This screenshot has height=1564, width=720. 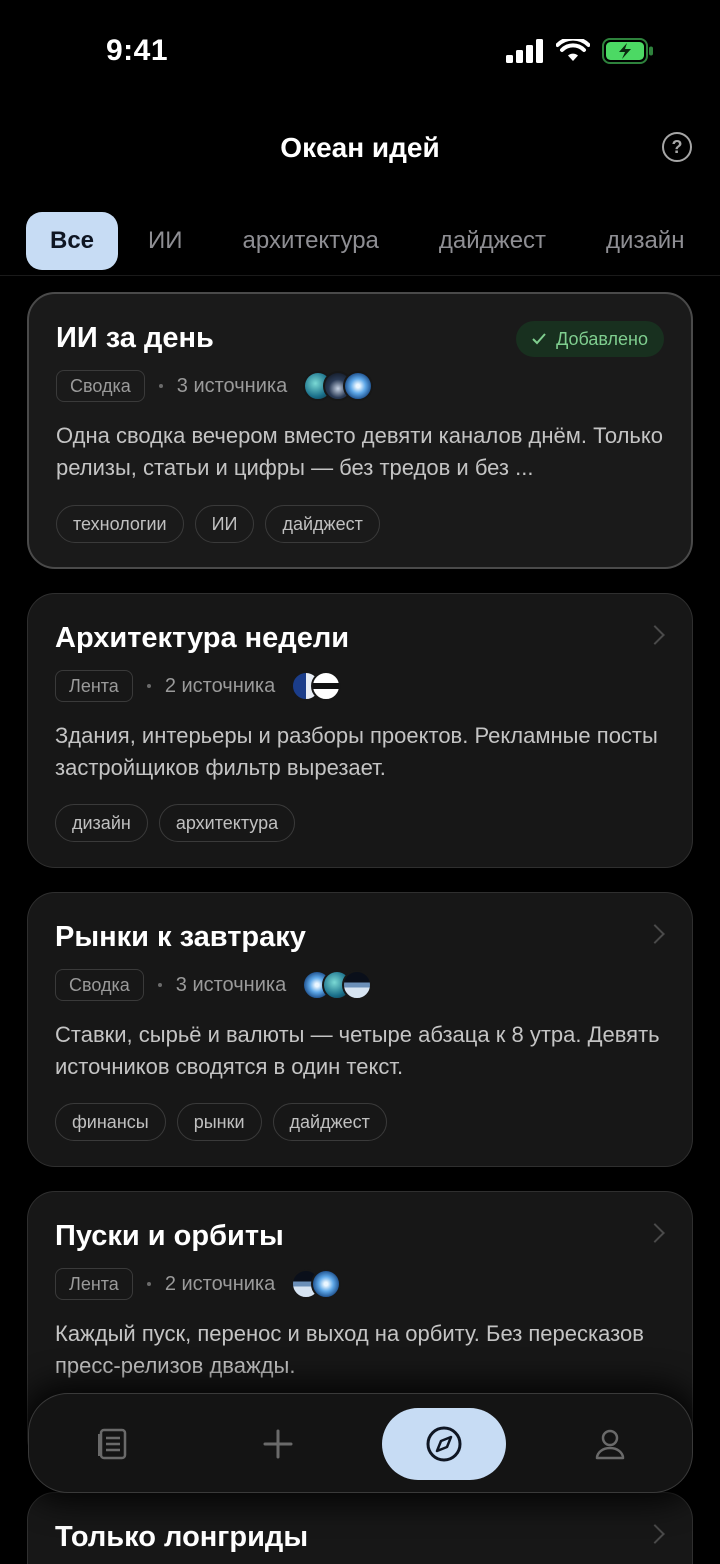 I want to click on card-title: Пуски и орбиты, so click(x=169, y=1236).